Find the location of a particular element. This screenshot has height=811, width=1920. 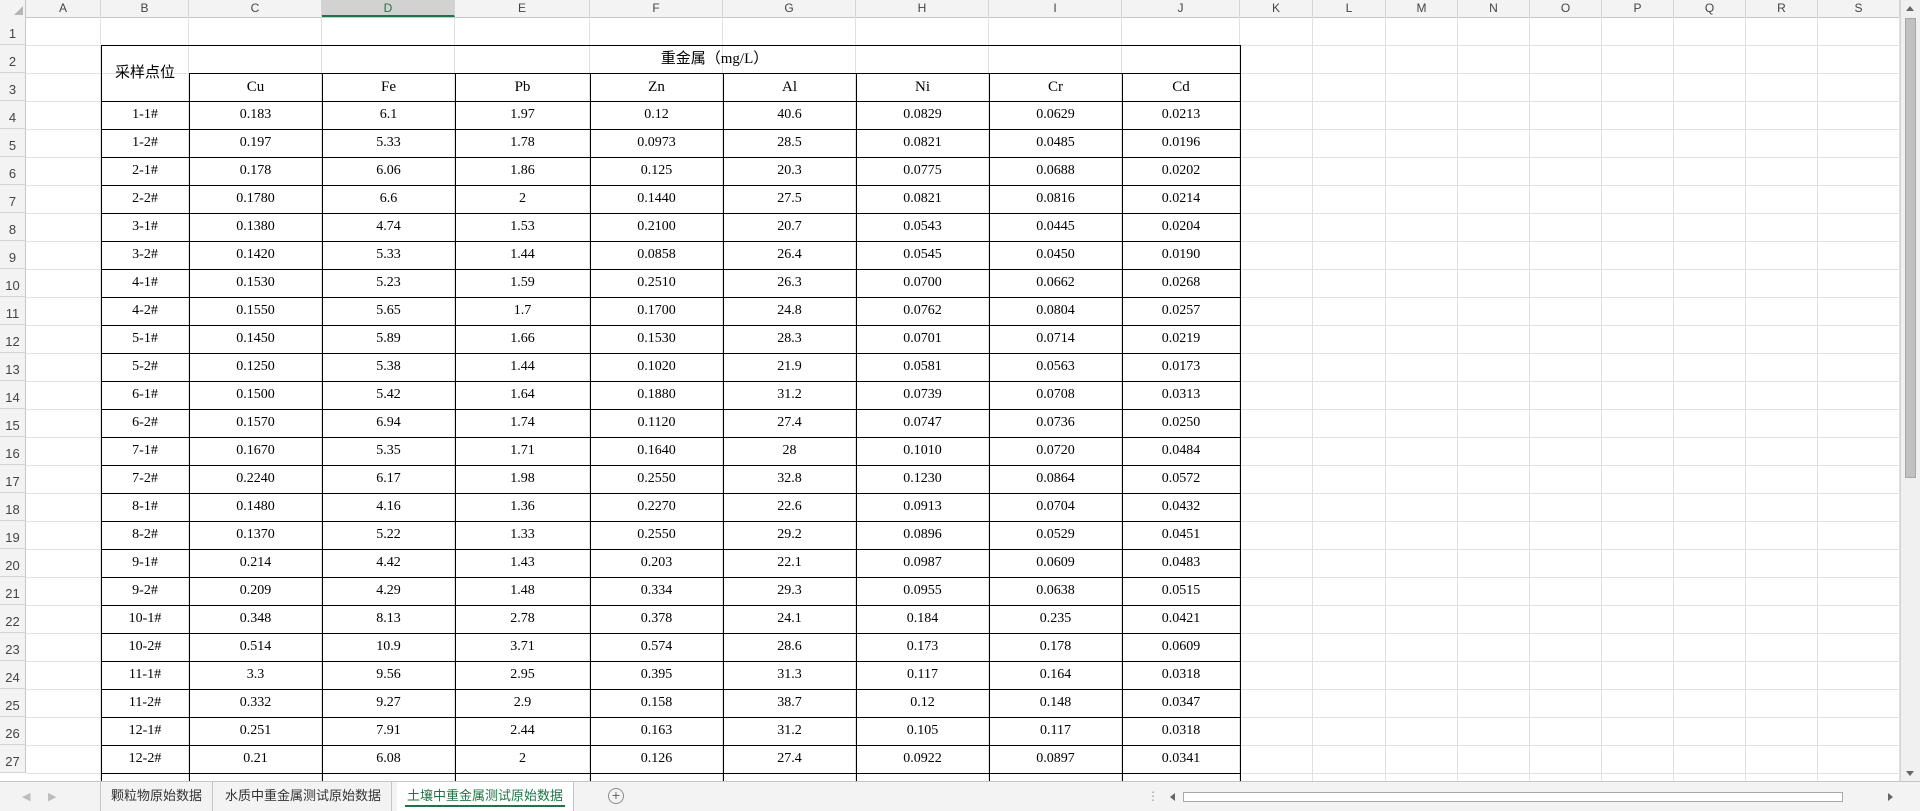

metal-value-cell: 0.178 is located at coordinates (1055, 647).